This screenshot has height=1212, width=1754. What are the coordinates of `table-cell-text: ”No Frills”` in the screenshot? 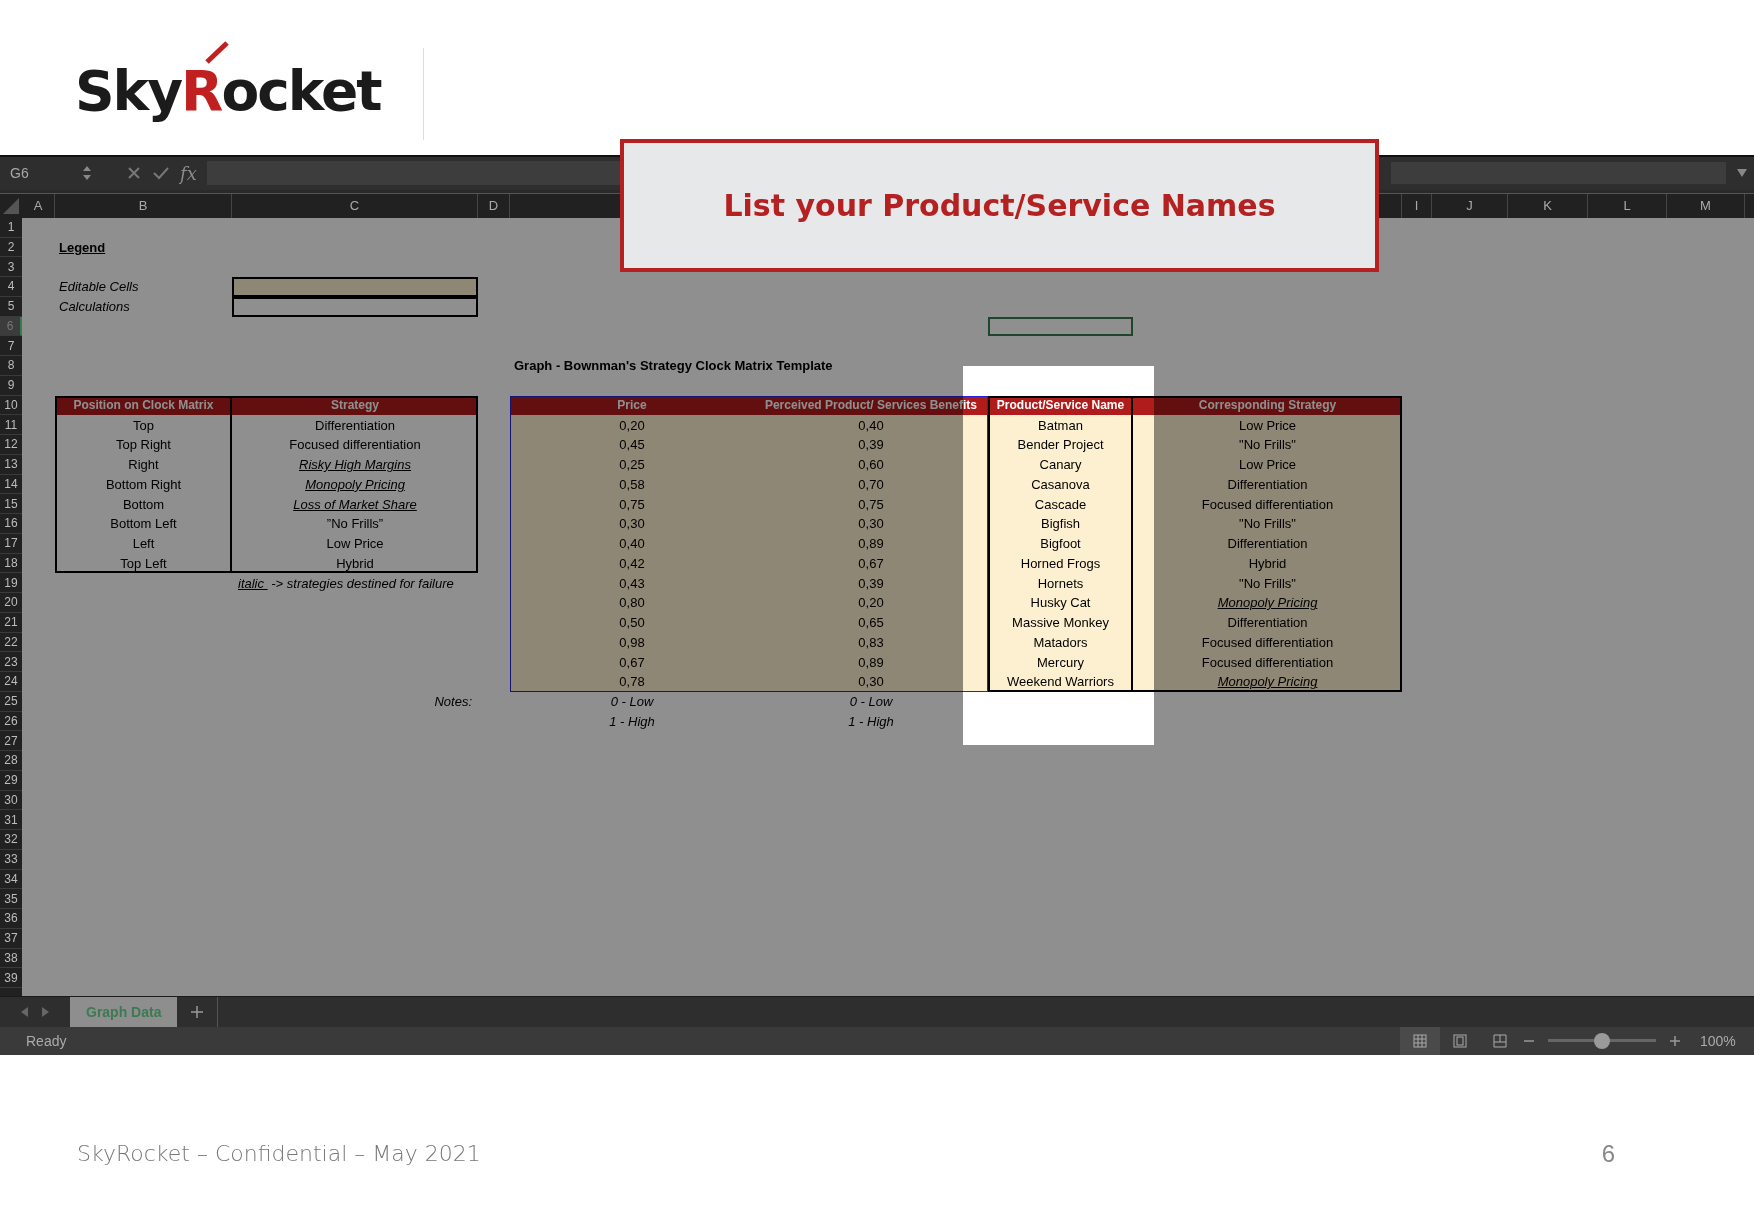 It's located at (355, 524).